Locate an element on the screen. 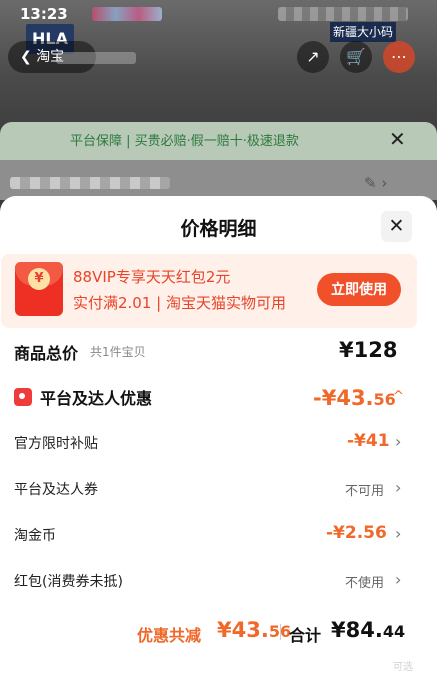 This screenshot has height=679, width=437. total-label: 商品总价 is located at coordinates (46, 353).